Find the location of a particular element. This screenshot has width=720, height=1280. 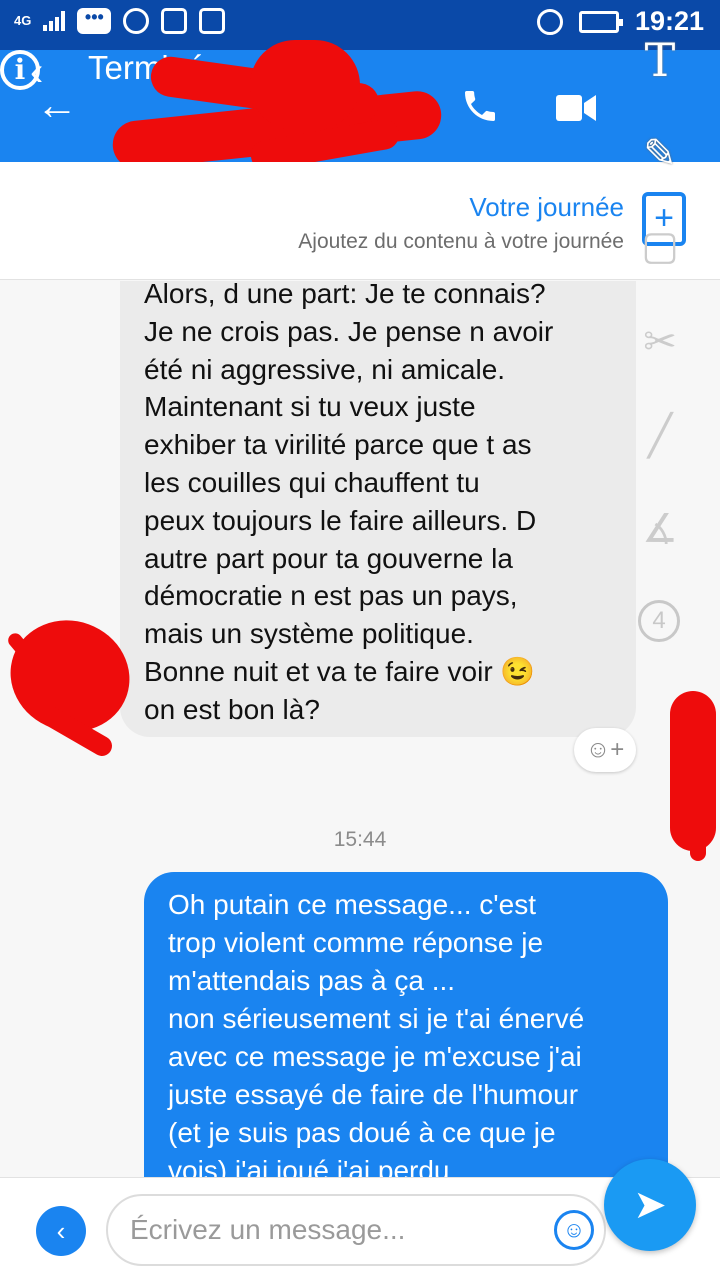

alarm-icon is located at coordinates (549, 21).